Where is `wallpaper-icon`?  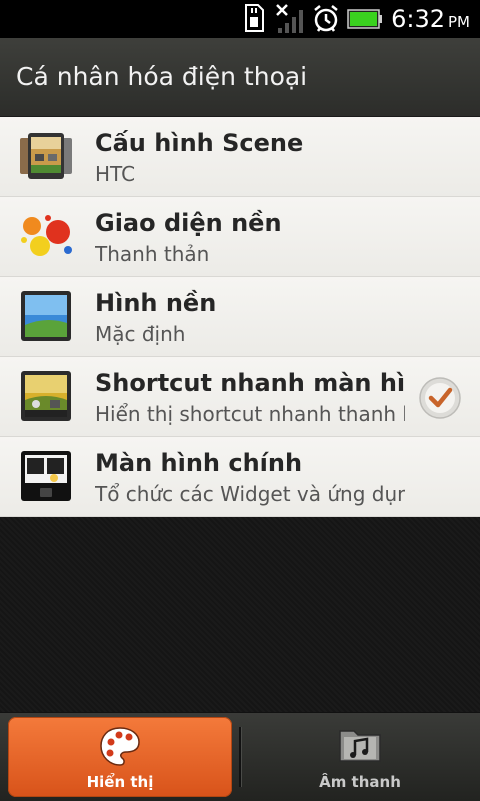
wallpaper-icon is located at coordinates (46, 316).